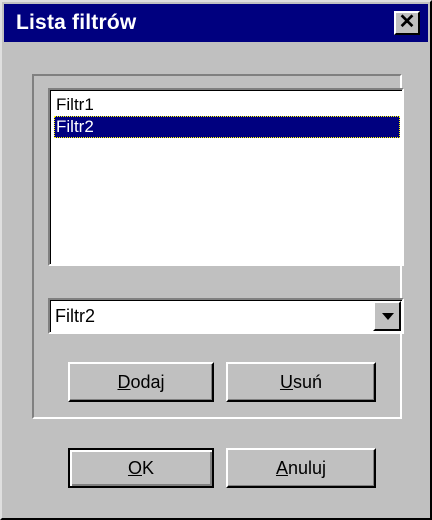  What do you see at coordinates (124, 382) in the screenshot?
I see `add-accel: D` at bounding box center [124, 382].